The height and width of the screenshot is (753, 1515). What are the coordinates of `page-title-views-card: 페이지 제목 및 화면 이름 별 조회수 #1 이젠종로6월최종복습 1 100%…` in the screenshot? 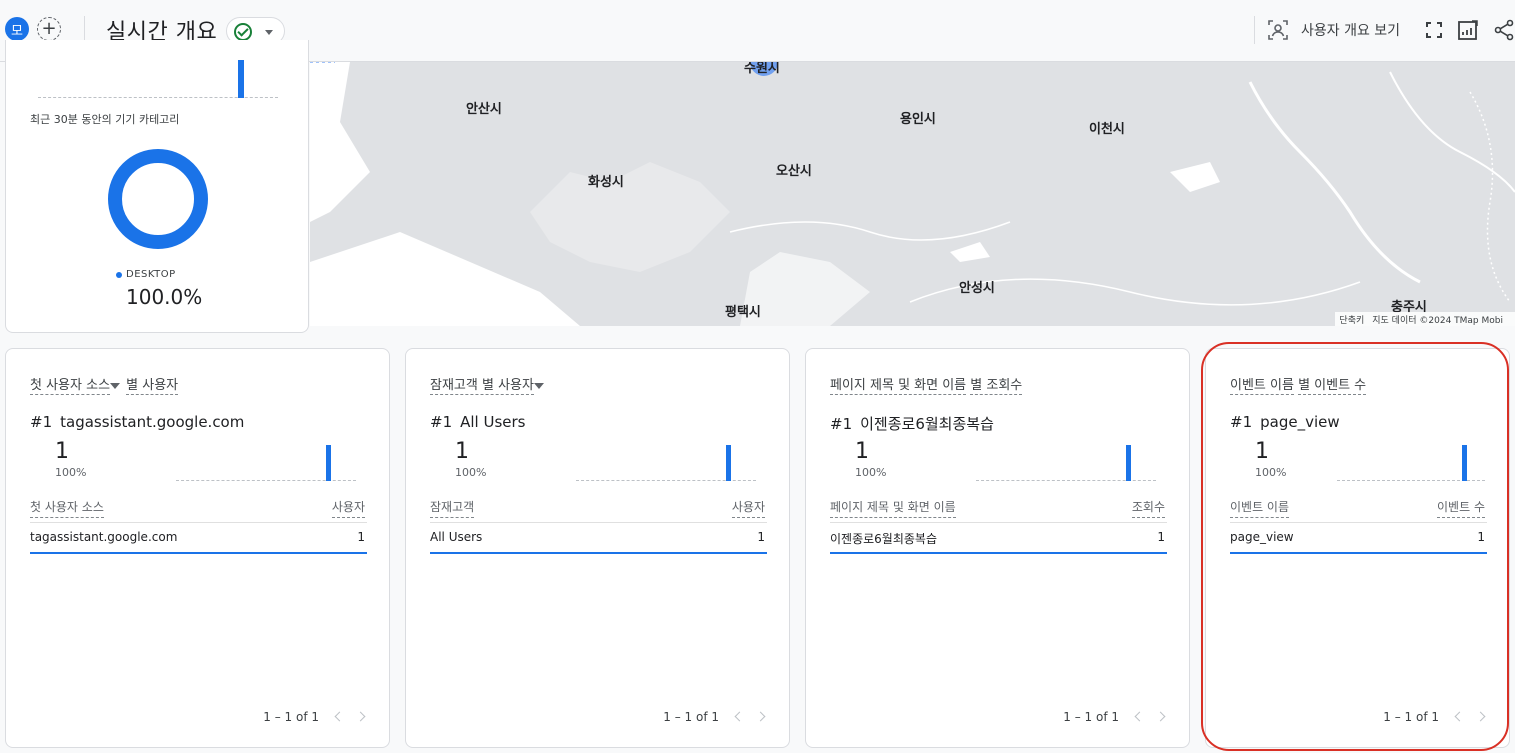 It's located at (997, 548).